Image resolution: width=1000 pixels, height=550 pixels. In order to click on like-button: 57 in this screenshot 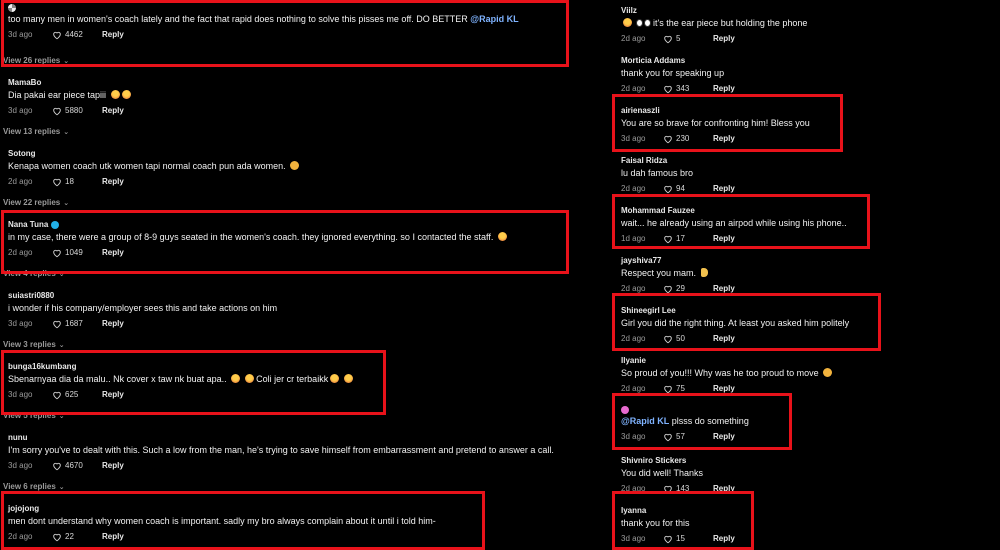, I will do `click(688, 437)`.